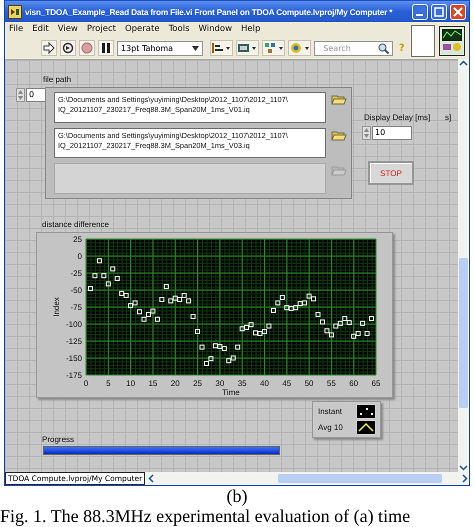  Describe the element at coordinates (36, 95) in the screenshot. I see `array-index-field: 0` at that location.